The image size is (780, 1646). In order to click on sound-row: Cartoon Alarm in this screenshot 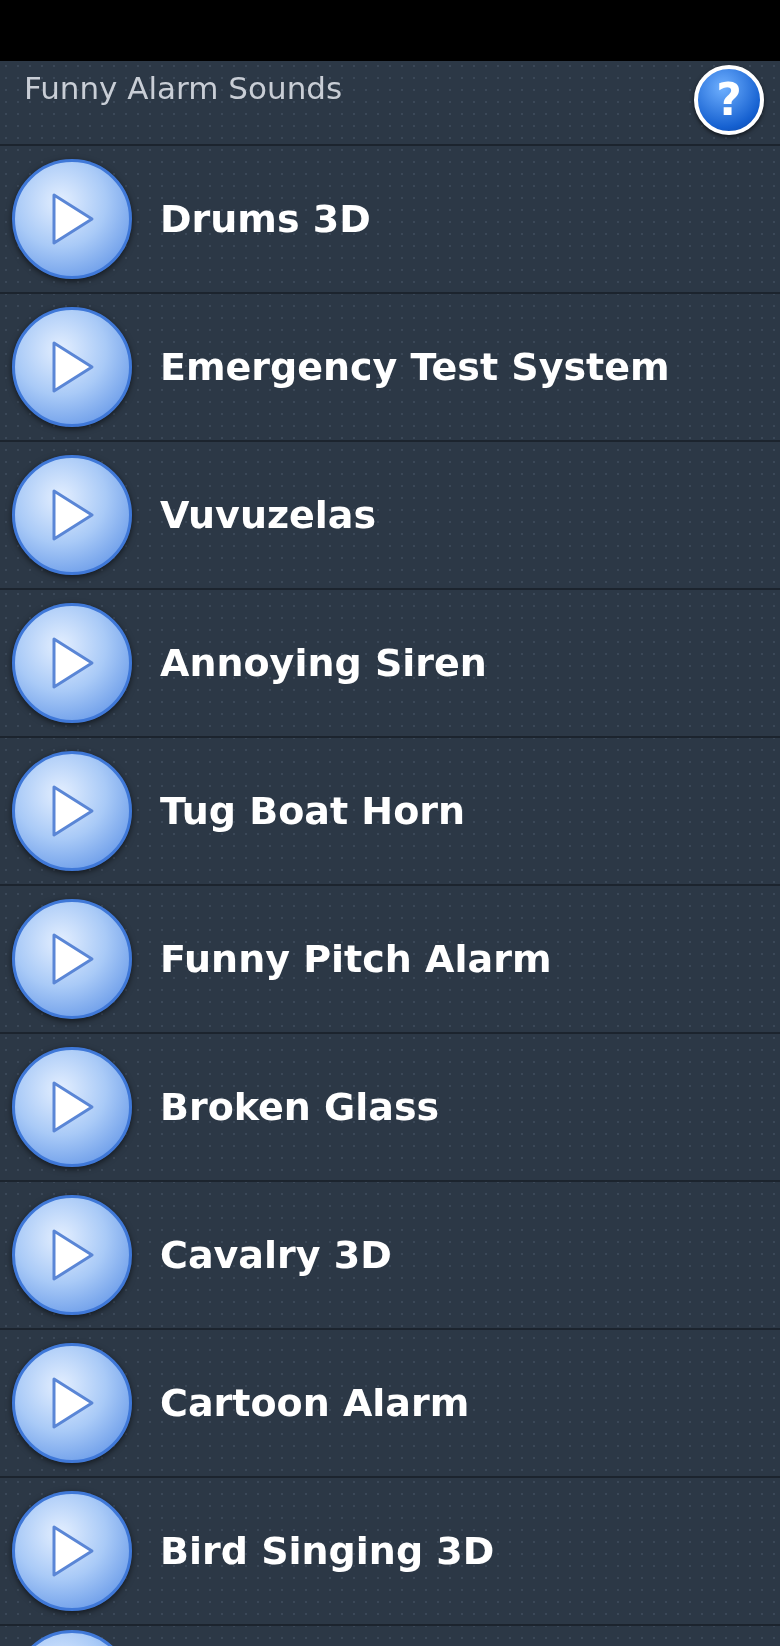, I will do `click(390, 1404)`.